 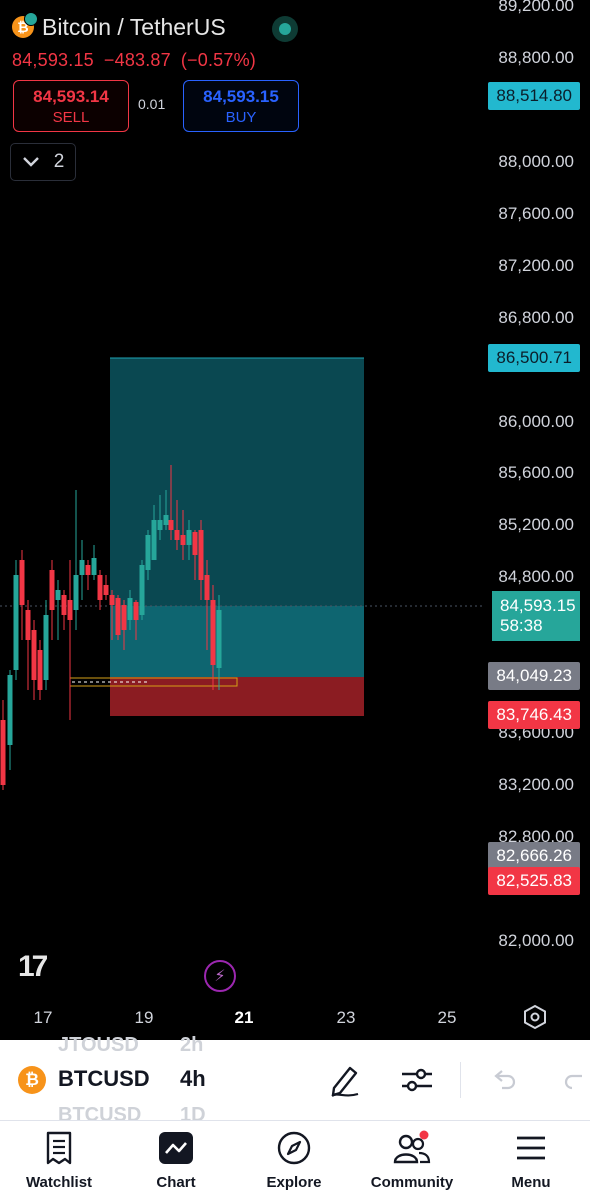 I want to click on chart-settings-icon, so click(x=535, y=1017).